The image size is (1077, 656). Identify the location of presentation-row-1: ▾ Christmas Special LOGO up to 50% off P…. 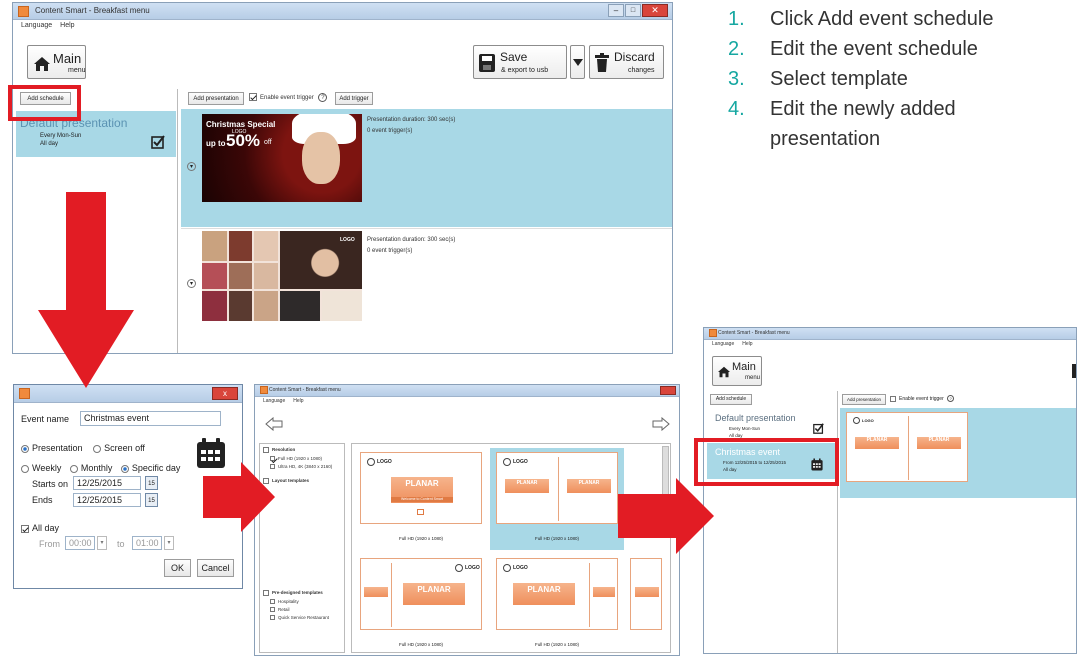
(426, 168).